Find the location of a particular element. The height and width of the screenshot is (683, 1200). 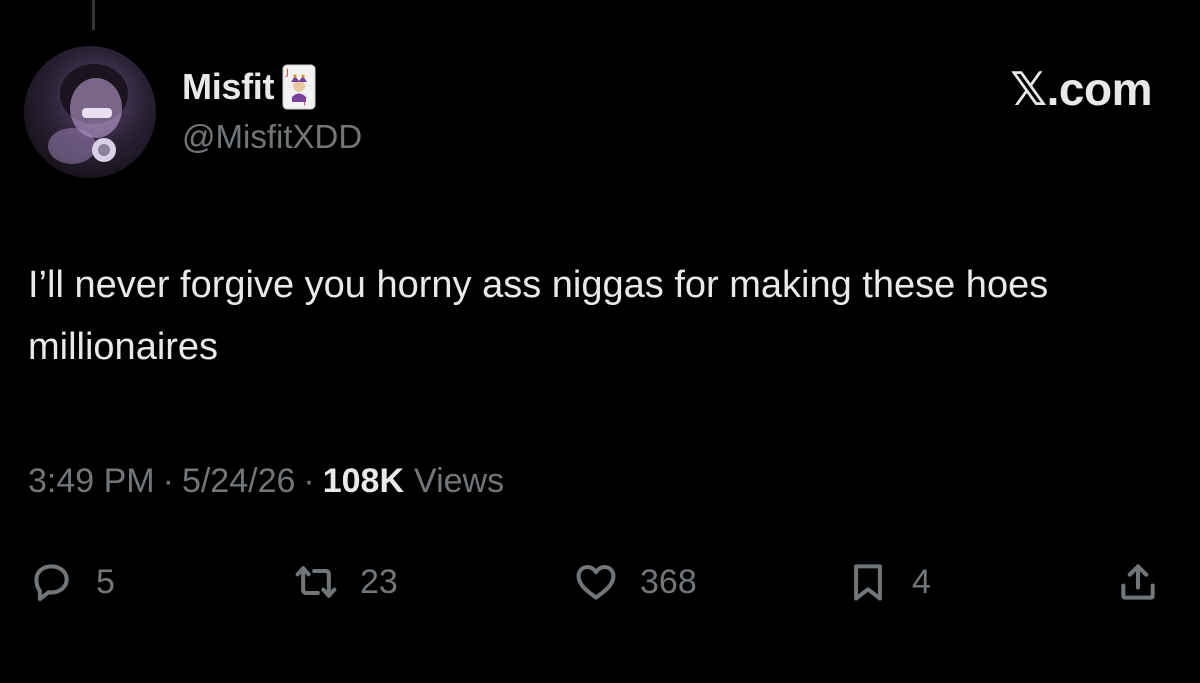

retweet-icon is located at coordinates (316, 582).